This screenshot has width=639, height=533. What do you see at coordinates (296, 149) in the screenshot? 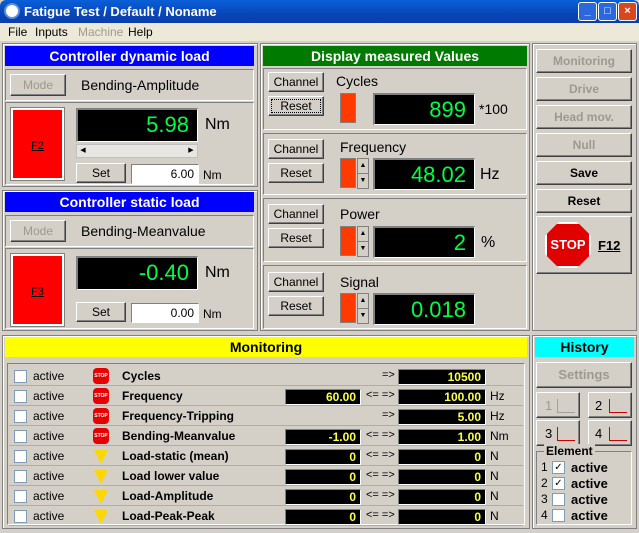
I see `frequency-channel-button: Channel` at bounding box center [296, 149].